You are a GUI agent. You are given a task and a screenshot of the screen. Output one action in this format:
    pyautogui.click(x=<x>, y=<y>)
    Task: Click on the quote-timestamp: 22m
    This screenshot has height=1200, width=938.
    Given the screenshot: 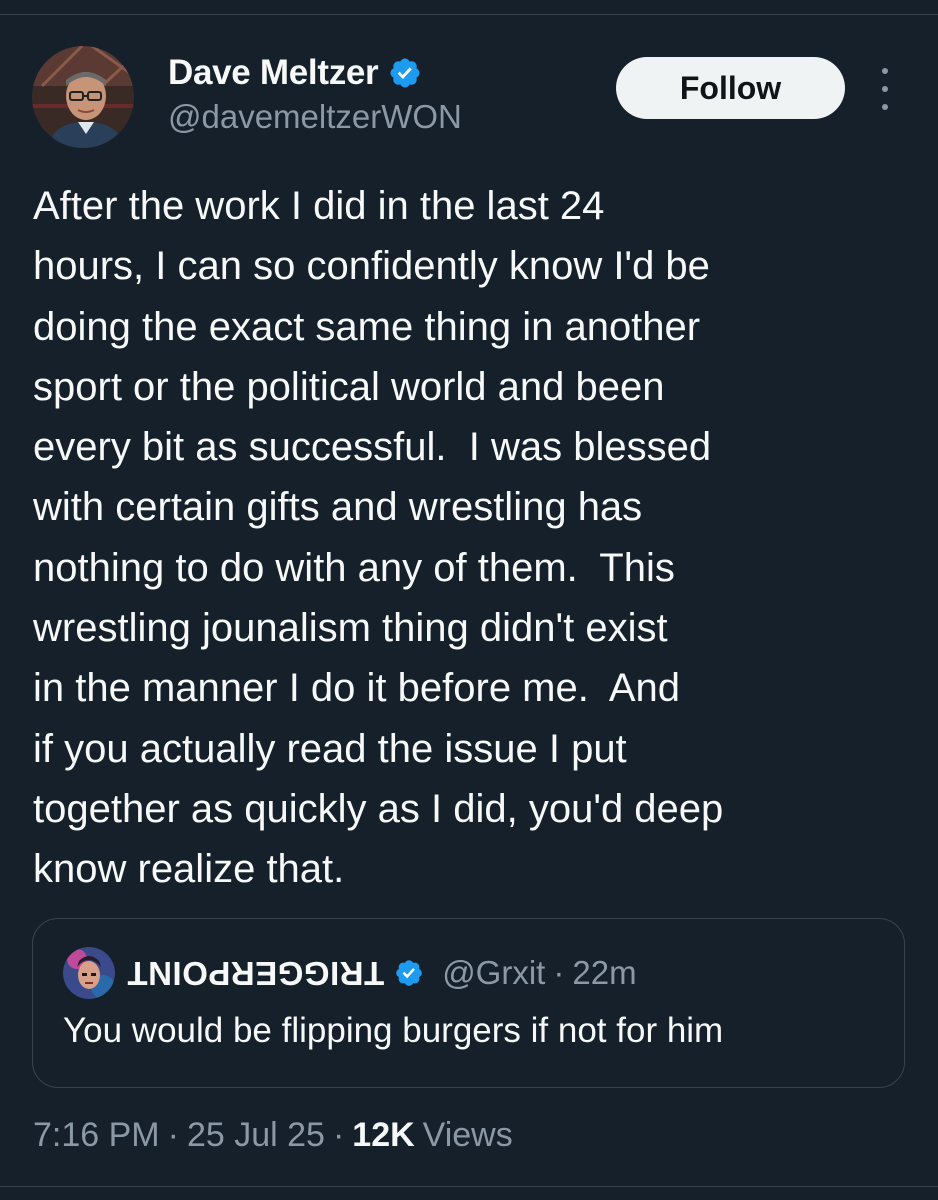 What is the action you would take?
    pyautogui.click(x=604, y=973)
    